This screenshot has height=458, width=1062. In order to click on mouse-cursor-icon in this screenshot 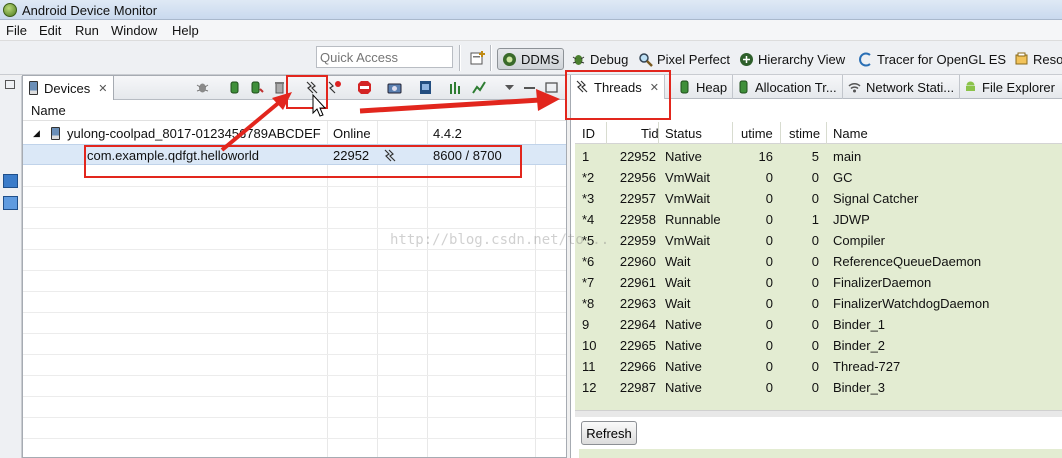, I will do `click(319, 105)`.